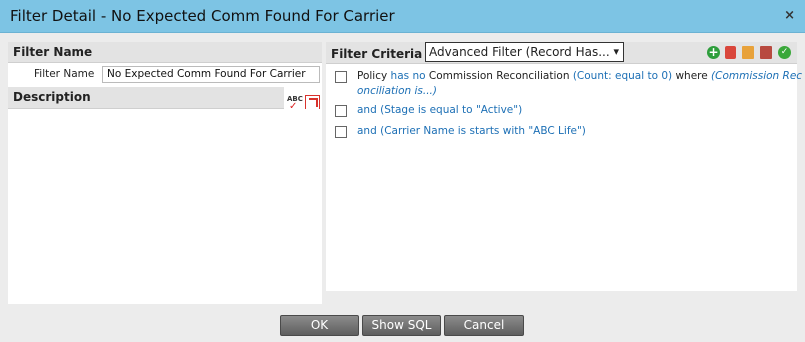 This screenshot has width=805, height=342. I want to click on trash-icon, so click(730, 52).